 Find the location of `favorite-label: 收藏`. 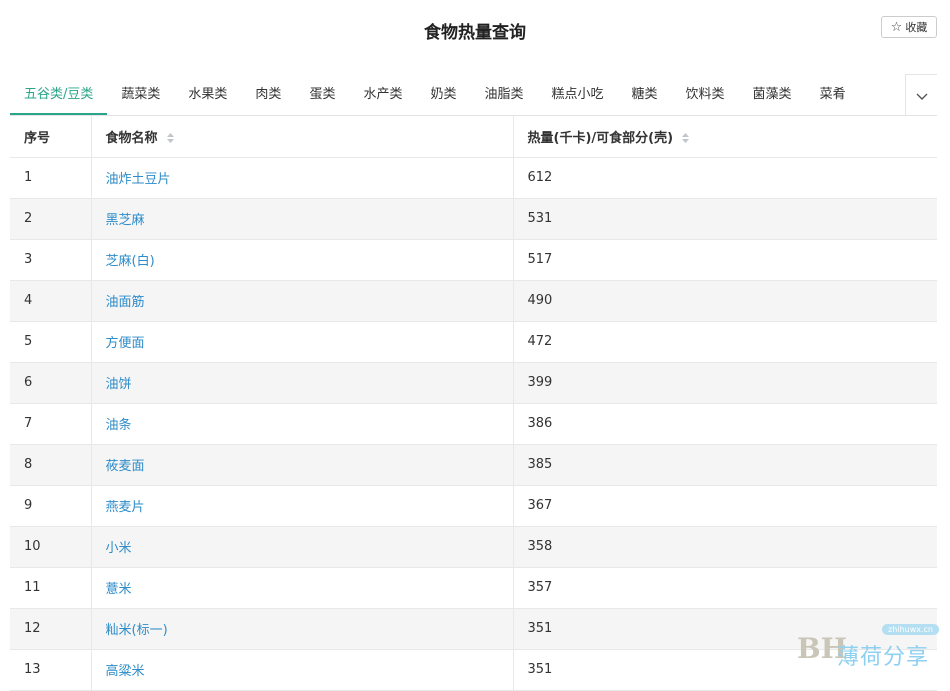

favorite-label: 收藏 is located at coordinates (916, 27).